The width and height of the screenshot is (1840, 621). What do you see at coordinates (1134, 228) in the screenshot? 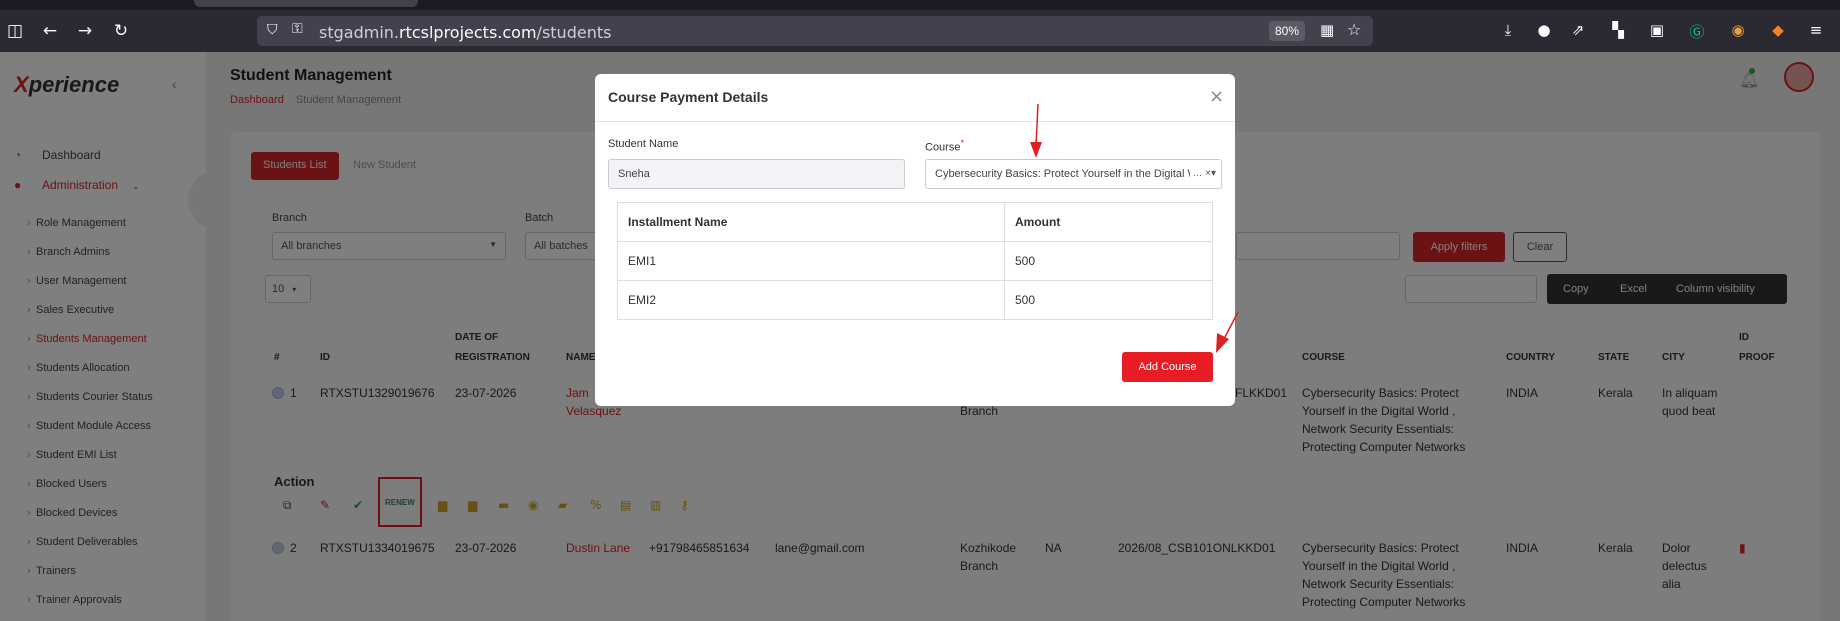
I see `annotation-arrows` at bounding box center [1134, 228].